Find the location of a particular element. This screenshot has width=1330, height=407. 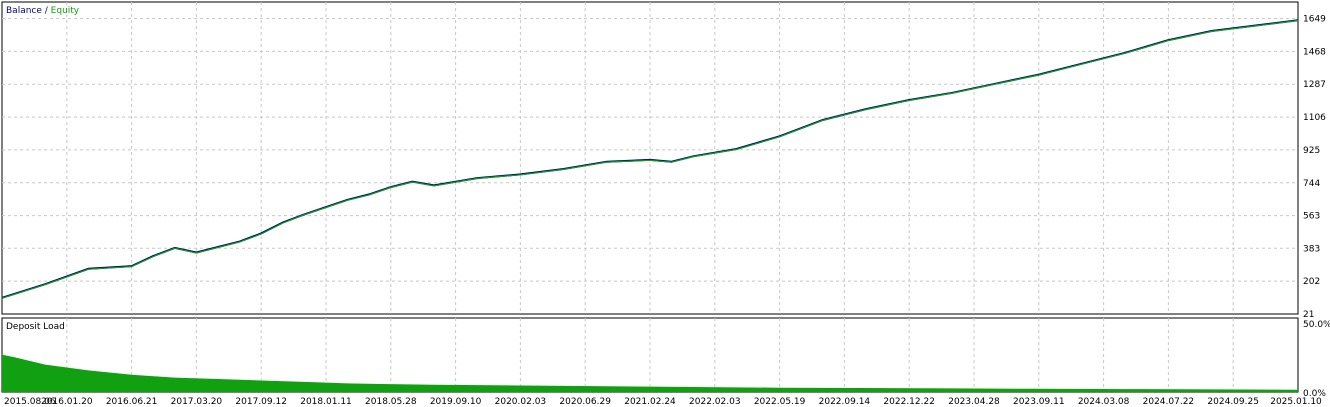

y-tick-label: 744 is located at coordinates (1311, 184).